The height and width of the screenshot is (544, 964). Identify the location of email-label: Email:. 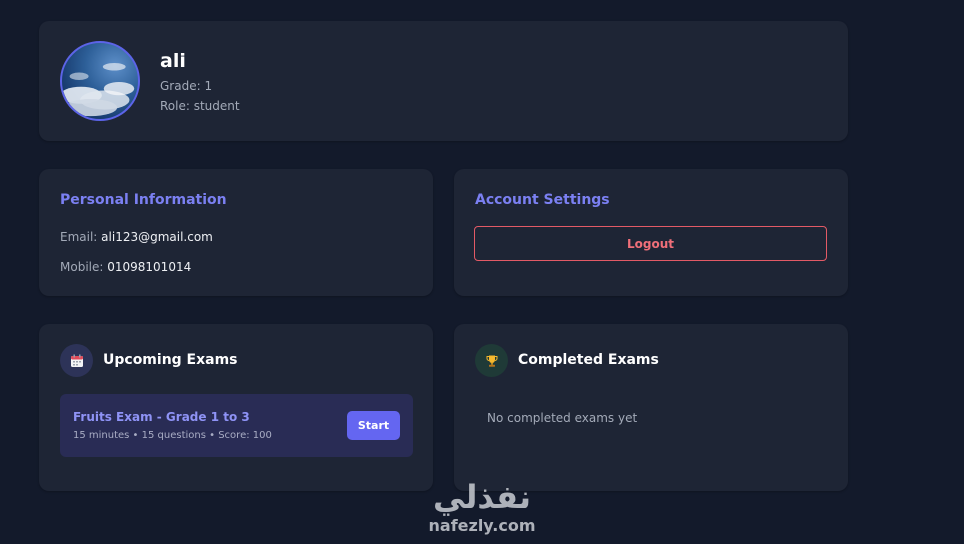
(79, 237).